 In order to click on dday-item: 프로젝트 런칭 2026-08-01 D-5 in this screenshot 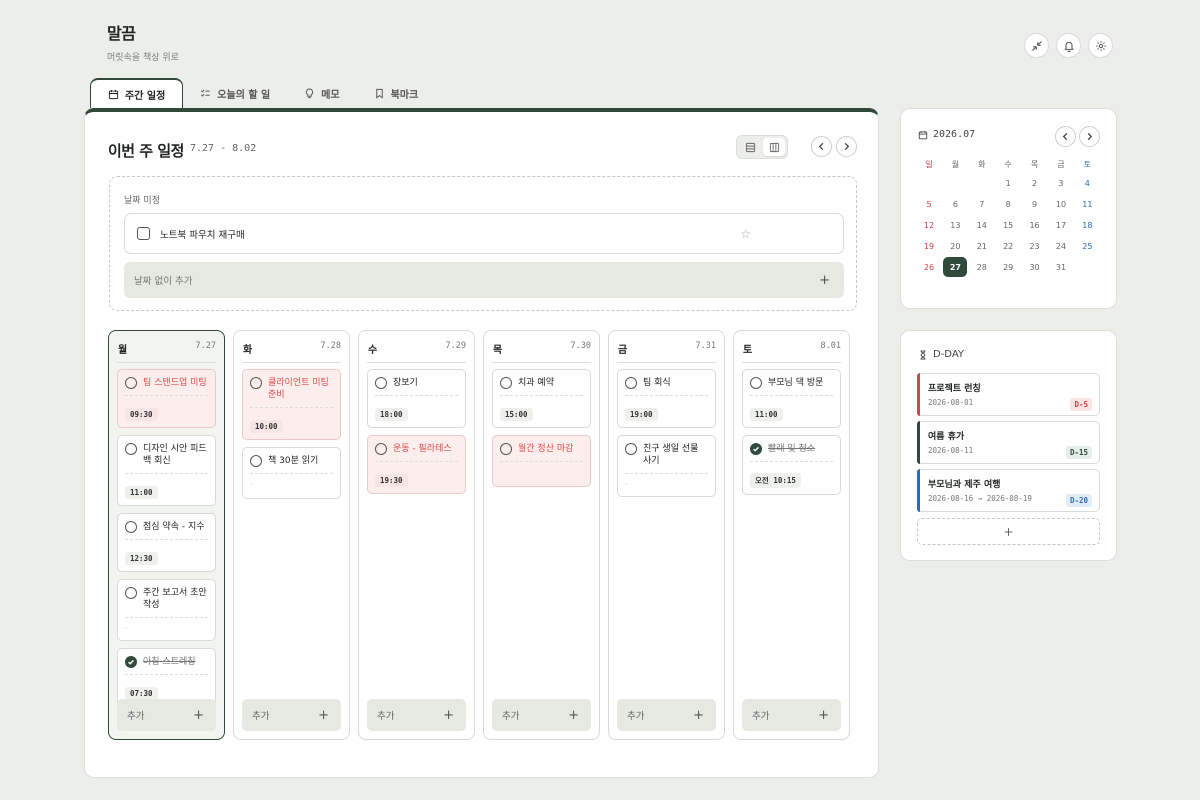, I will do `click(1008, 394)`.